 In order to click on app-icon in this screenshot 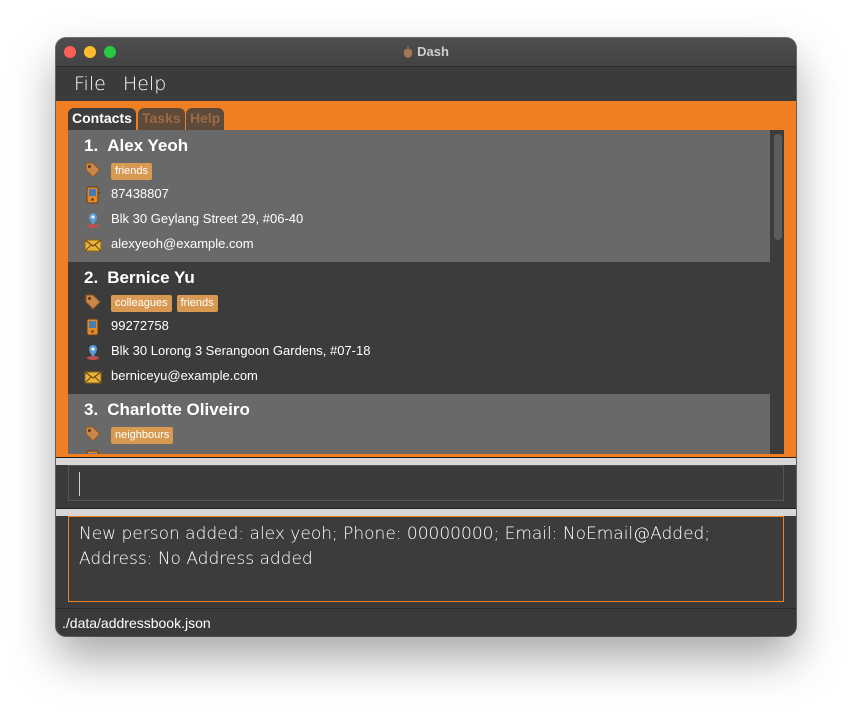, I will do `click(408, 53)`.